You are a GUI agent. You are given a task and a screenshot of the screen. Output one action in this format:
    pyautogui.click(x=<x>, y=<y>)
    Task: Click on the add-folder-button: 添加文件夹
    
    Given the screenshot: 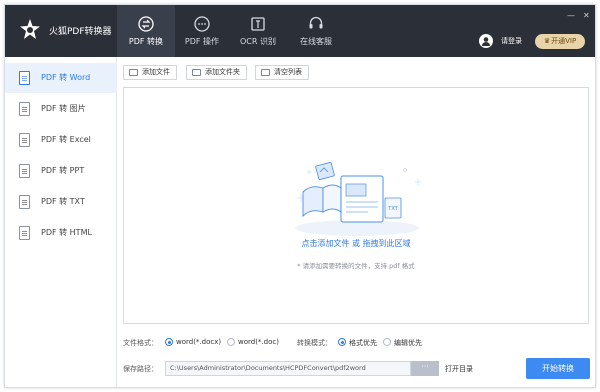 What is the action you would take?
    pyautogui.click(x=216, y=72)
    